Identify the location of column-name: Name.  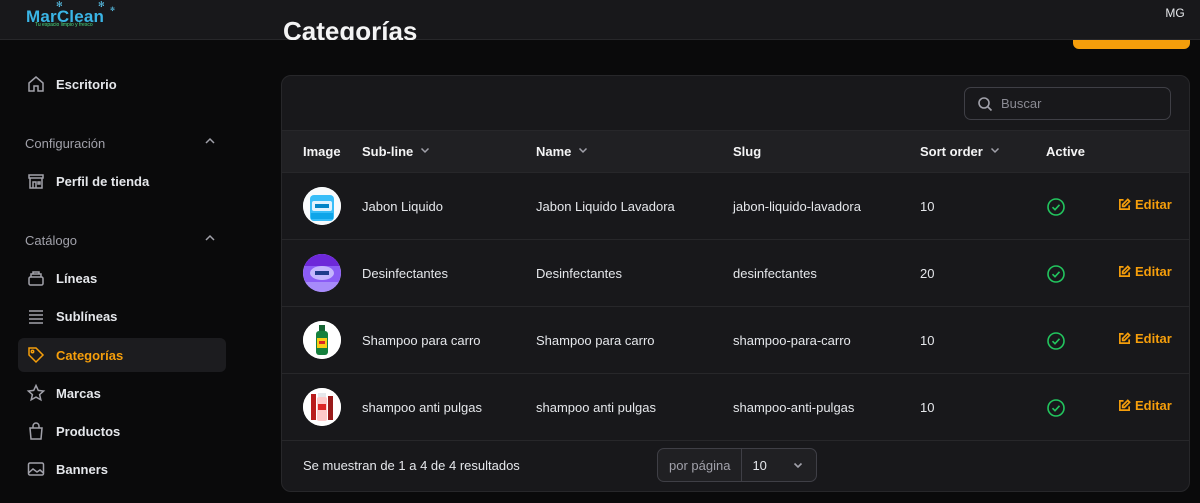
(562, 151).